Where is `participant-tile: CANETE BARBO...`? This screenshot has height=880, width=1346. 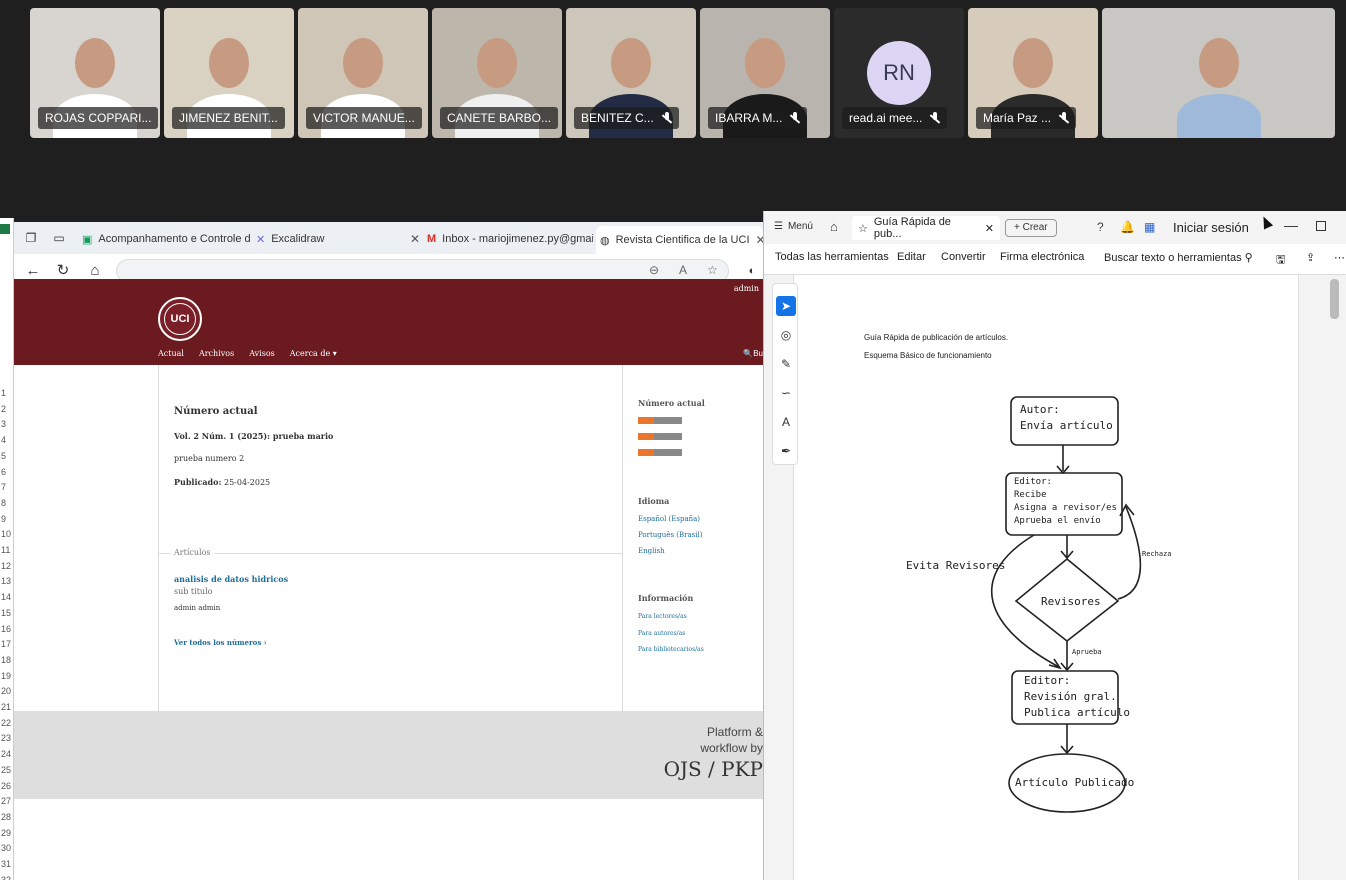 participant-tile: CANETE BARBO... is located at coordinates (497, 73).